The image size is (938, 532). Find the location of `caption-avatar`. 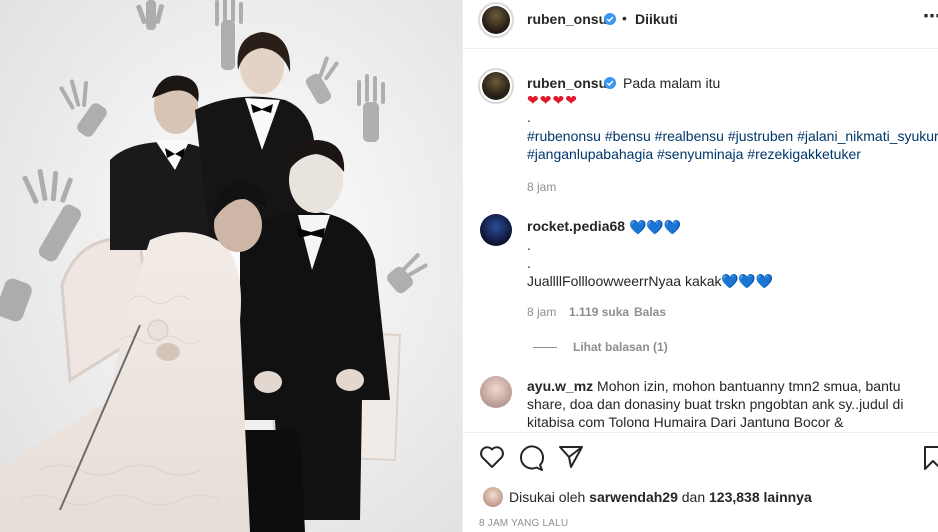

caption-avatar is located at coordinates (496, 86).